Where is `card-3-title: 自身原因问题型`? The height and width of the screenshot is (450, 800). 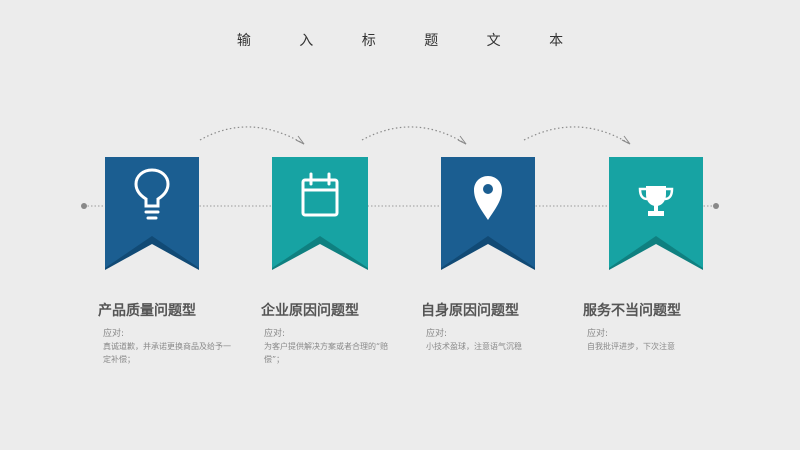
card-3-title: 自身原因问题型 is located at coordinates (470, 311).